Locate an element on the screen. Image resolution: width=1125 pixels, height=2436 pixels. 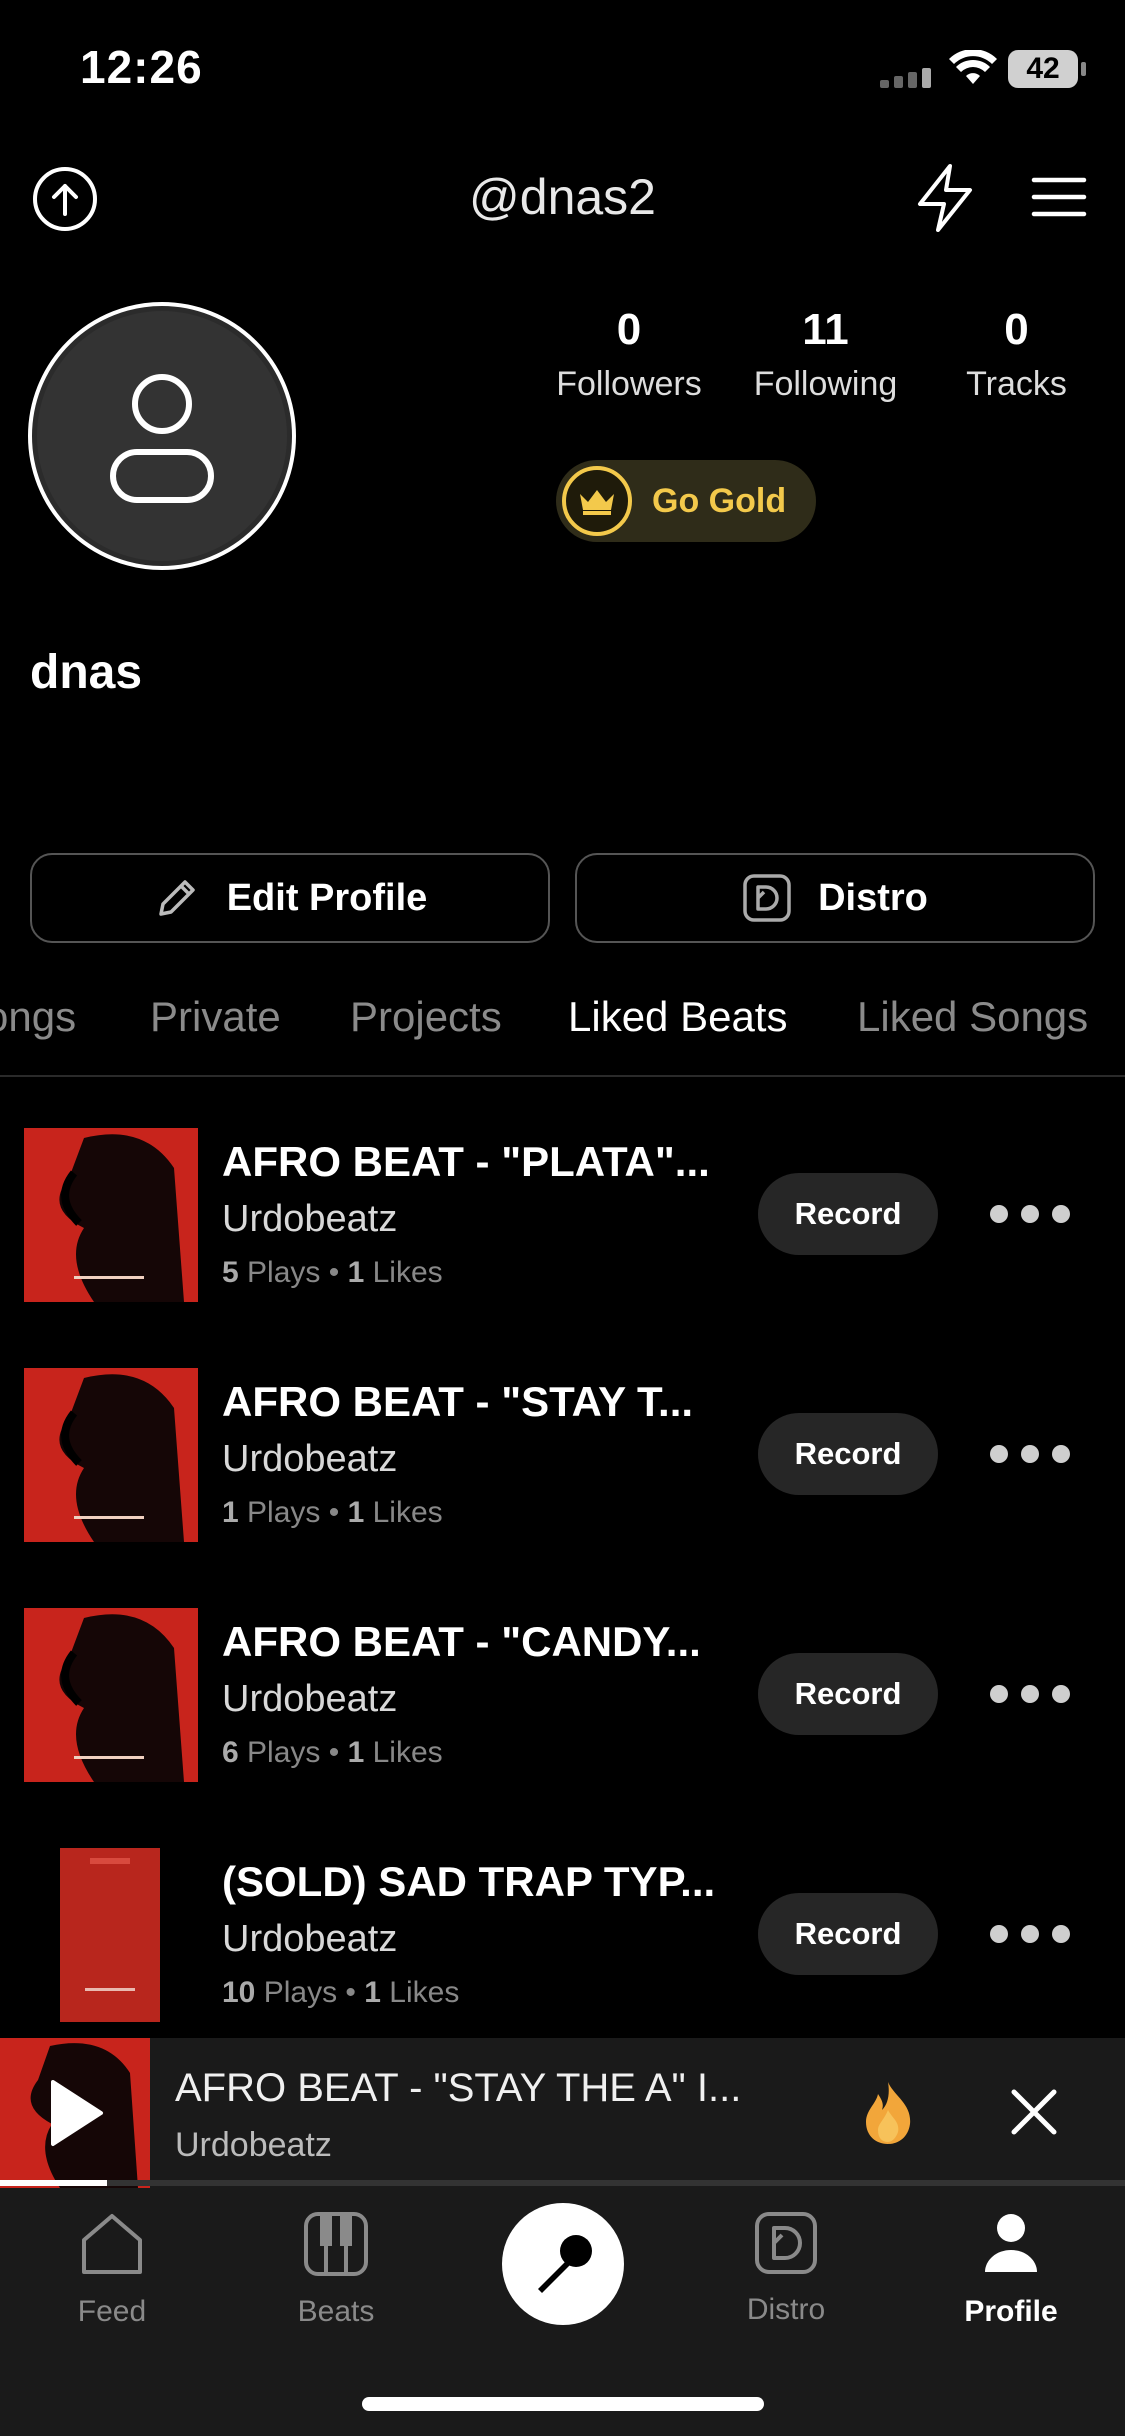
profile-header: @dnas2 is located at coordinates (562, 197).